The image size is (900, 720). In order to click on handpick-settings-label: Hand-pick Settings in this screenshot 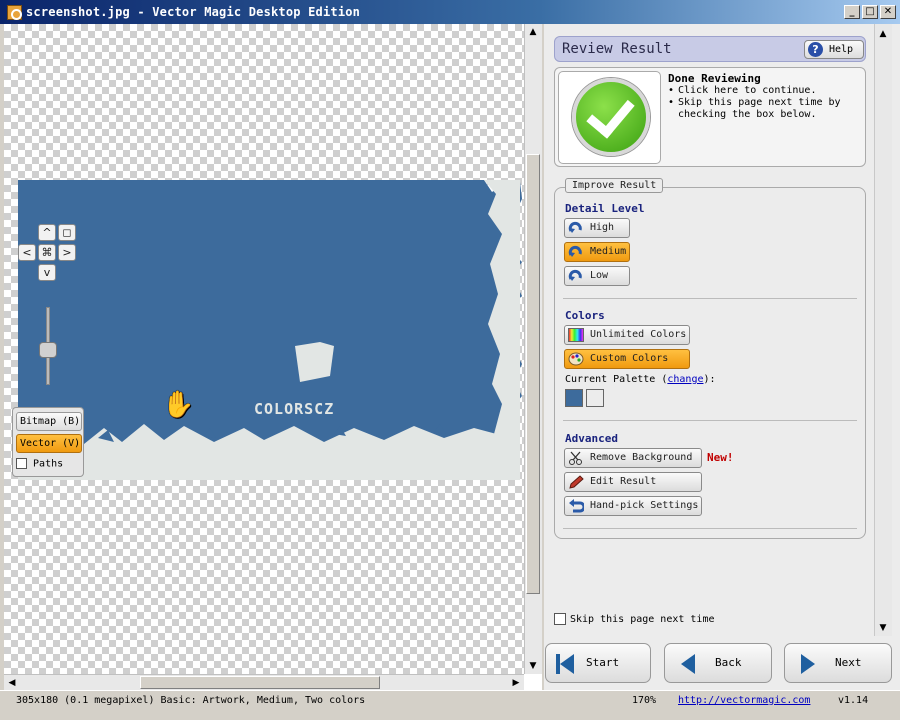, I will do `click(644, 505)`.